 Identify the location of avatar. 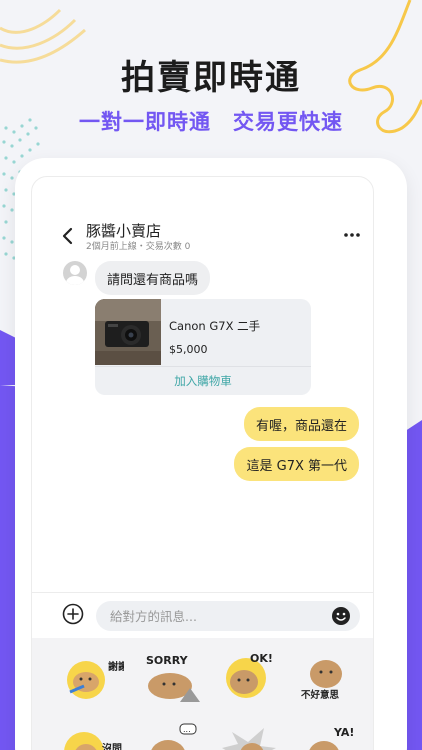
(75, 273).